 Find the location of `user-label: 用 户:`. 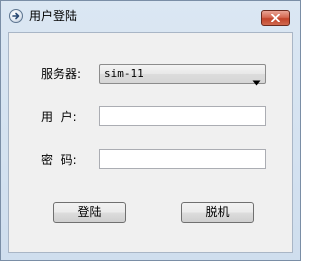

user-label: 用 户: is located at coordinates (59, 117).